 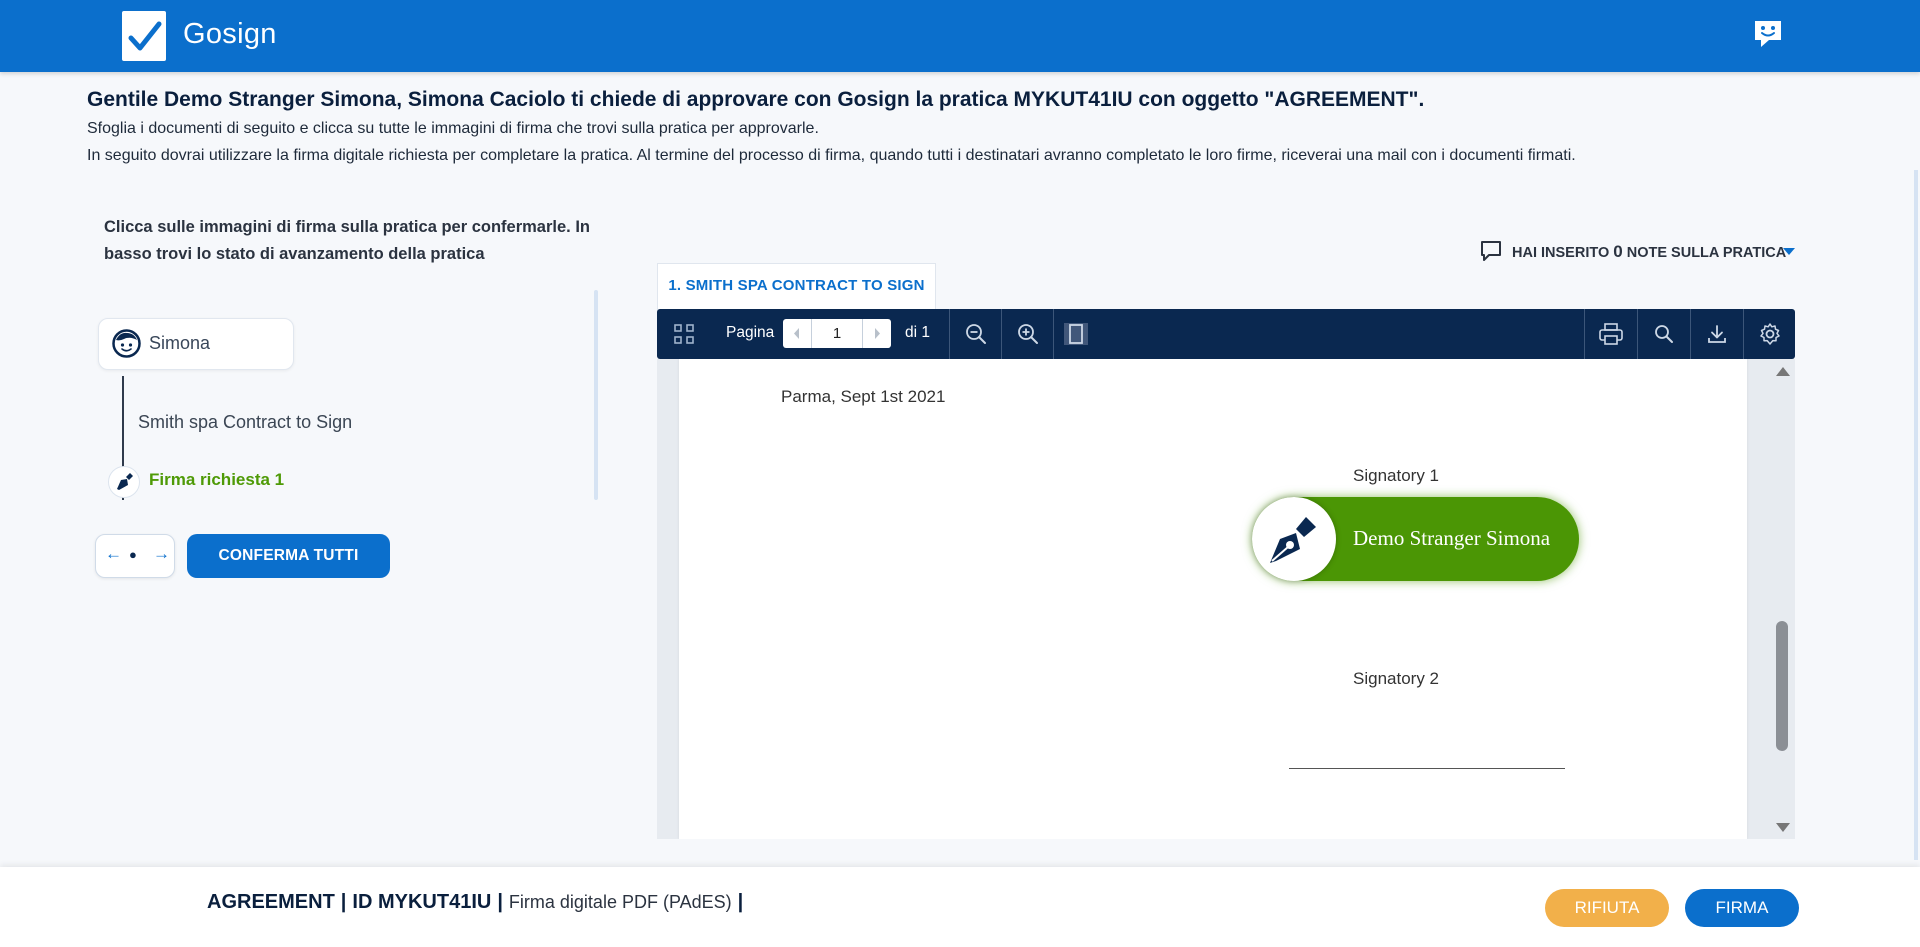 What do you see at coordinates (288, 556) in the screenshot?
I see `confirm-all-button: CONFERMA TUTTI` at bounding box center [288, 556].